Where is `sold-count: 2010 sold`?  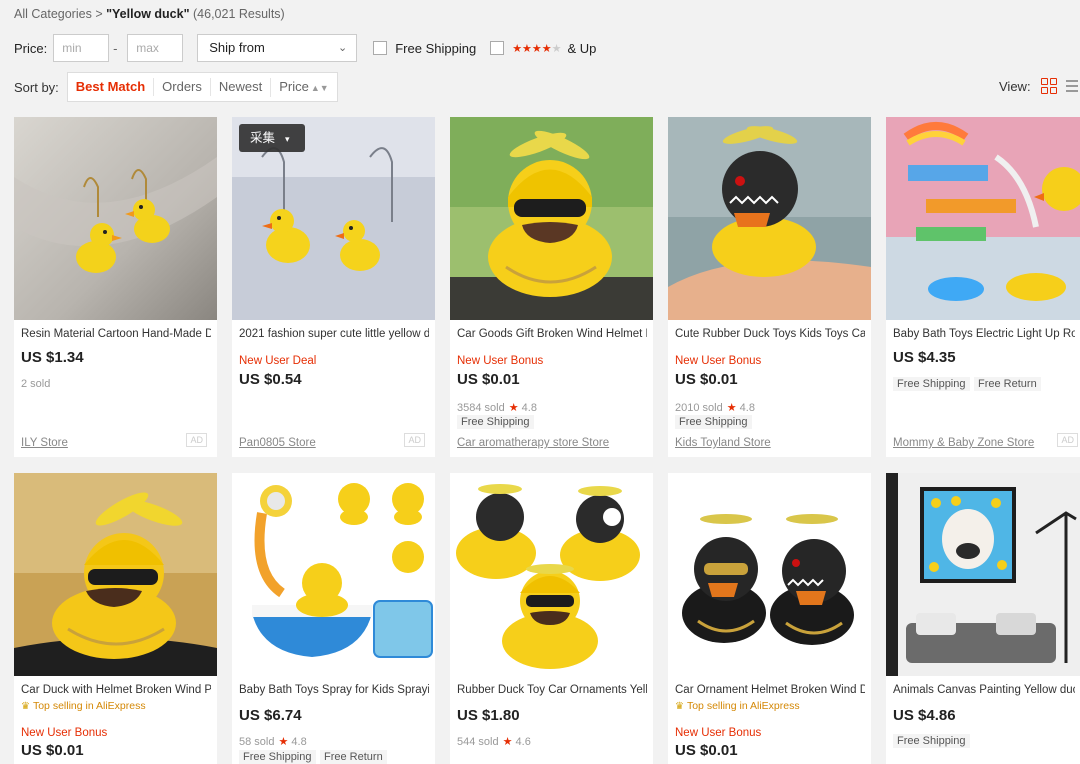
sold-count: 2010 sold is located at coordinates (699, 408).